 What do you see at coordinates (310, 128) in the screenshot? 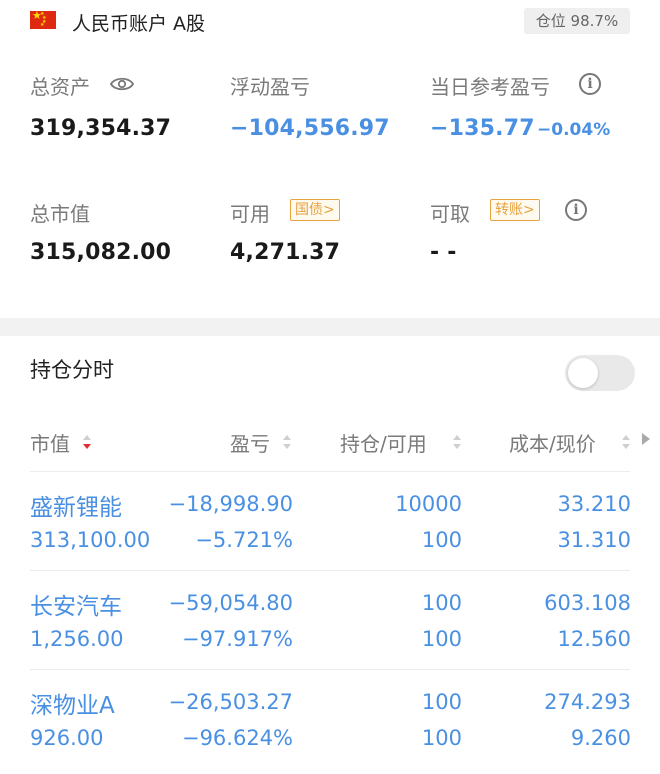
I see `floating-pl-value: −104,556.97` at bounding box center [310, 128].